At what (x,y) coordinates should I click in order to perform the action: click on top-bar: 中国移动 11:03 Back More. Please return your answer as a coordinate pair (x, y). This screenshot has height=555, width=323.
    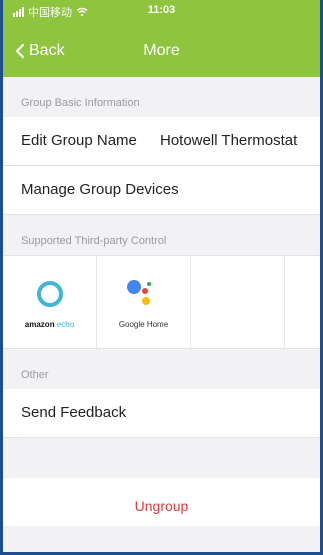
    Looking at the image, I should click on (161, 38).